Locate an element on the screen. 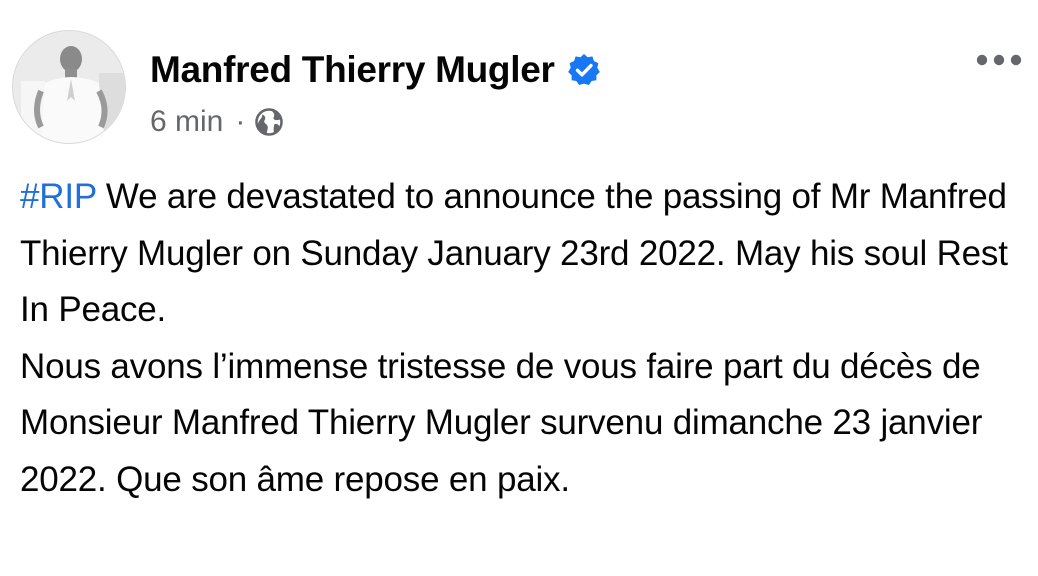 The height and width of the screenshot is (576, 1038). hashtag-link: #RIP is located at coordinates (58, 196).